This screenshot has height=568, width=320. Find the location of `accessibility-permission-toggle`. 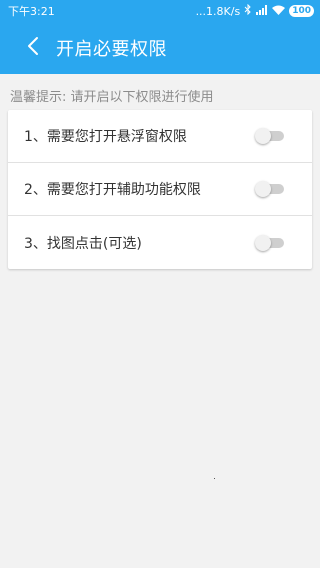

accessibility-permission-toggle is located at coordinates (269, 189).